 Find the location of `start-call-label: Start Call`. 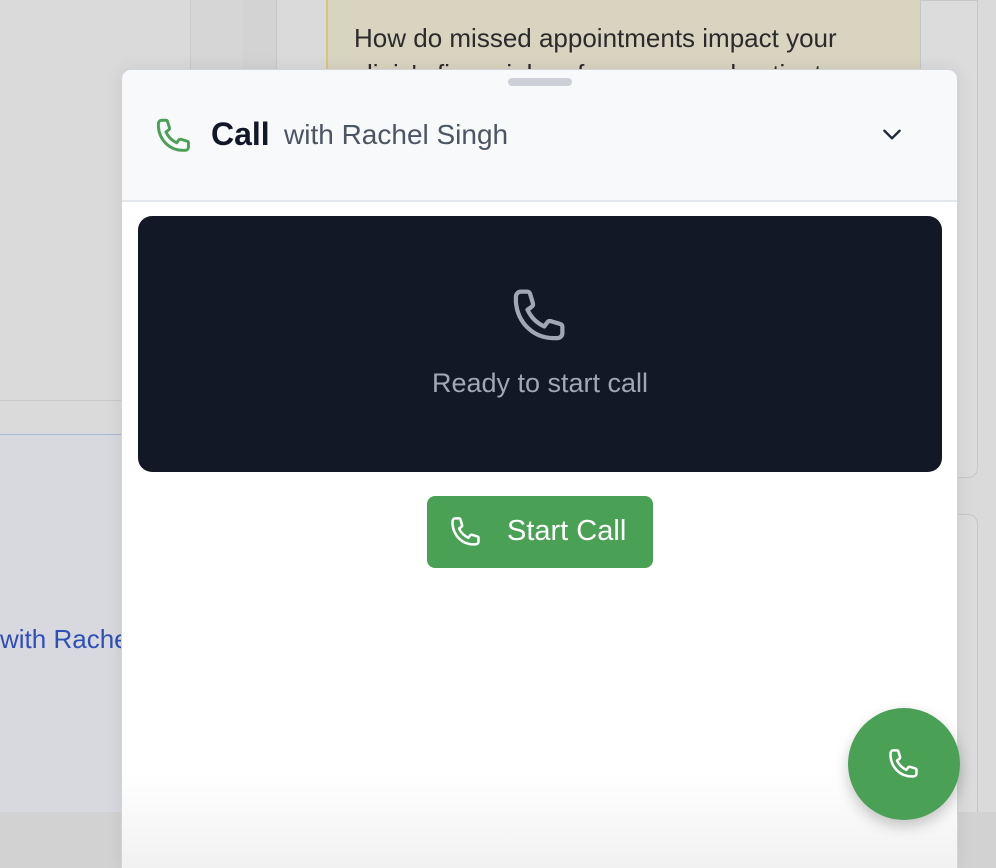

start-call-label: Start Call is located at coordinates (567, 531).